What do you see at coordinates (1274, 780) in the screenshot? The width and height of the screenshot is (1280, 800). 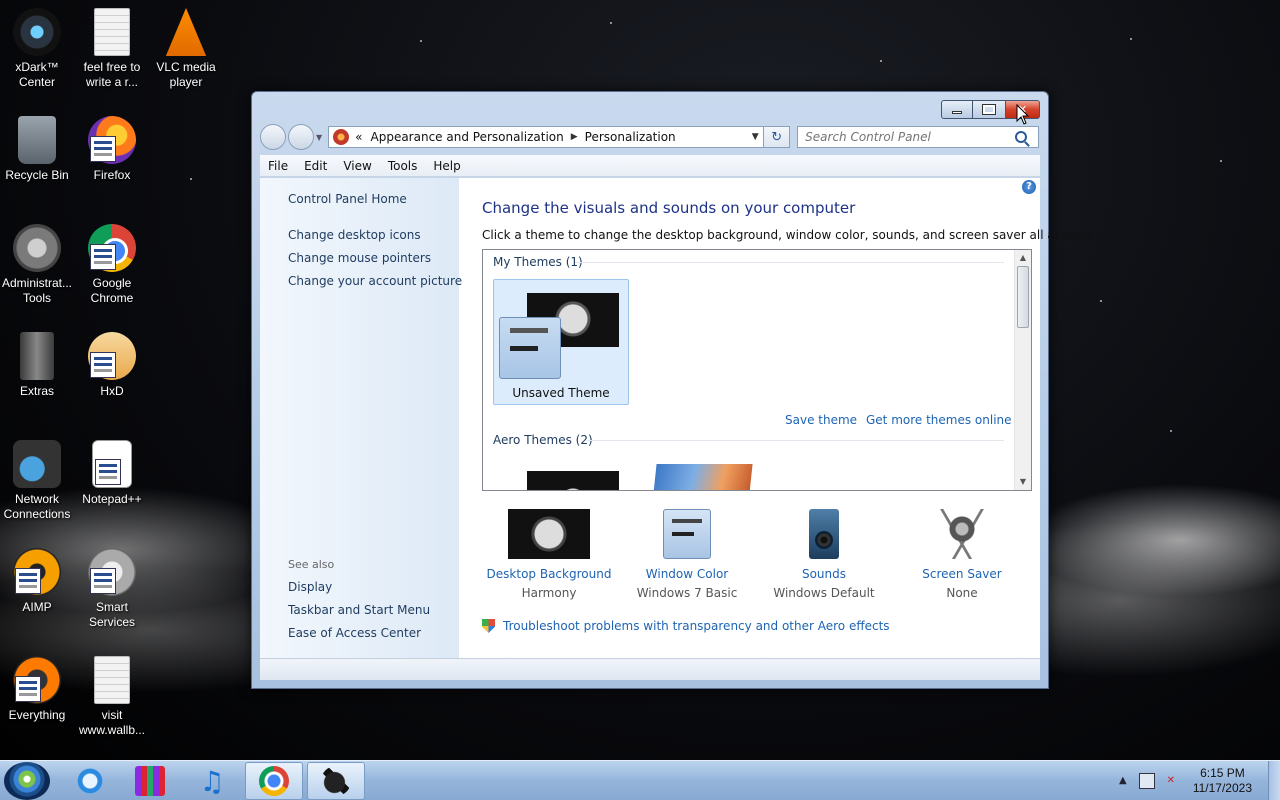 I see `show-desktop-button` at bounding box center [1274, 780].